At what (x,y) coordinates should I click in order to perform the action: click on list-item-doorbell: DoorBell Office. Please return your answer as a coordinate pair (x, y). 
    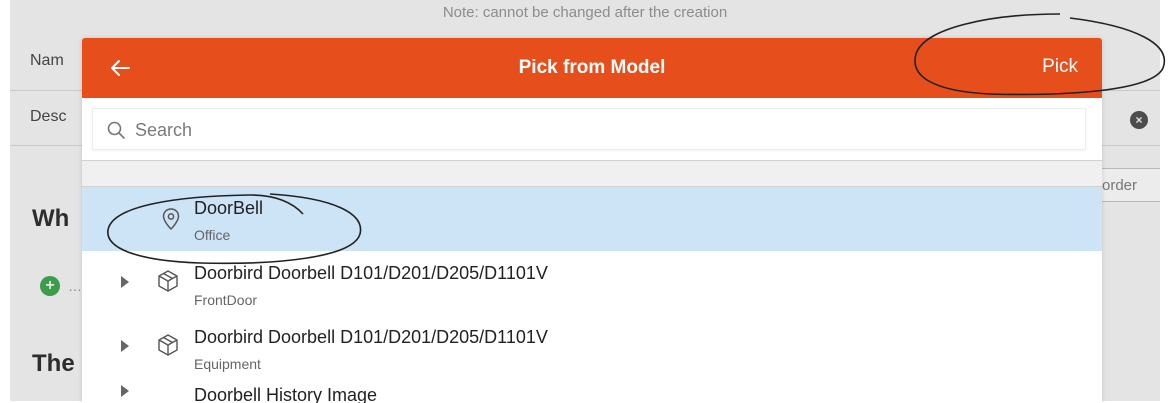
    Looking at the image, I should click on (592, 219).